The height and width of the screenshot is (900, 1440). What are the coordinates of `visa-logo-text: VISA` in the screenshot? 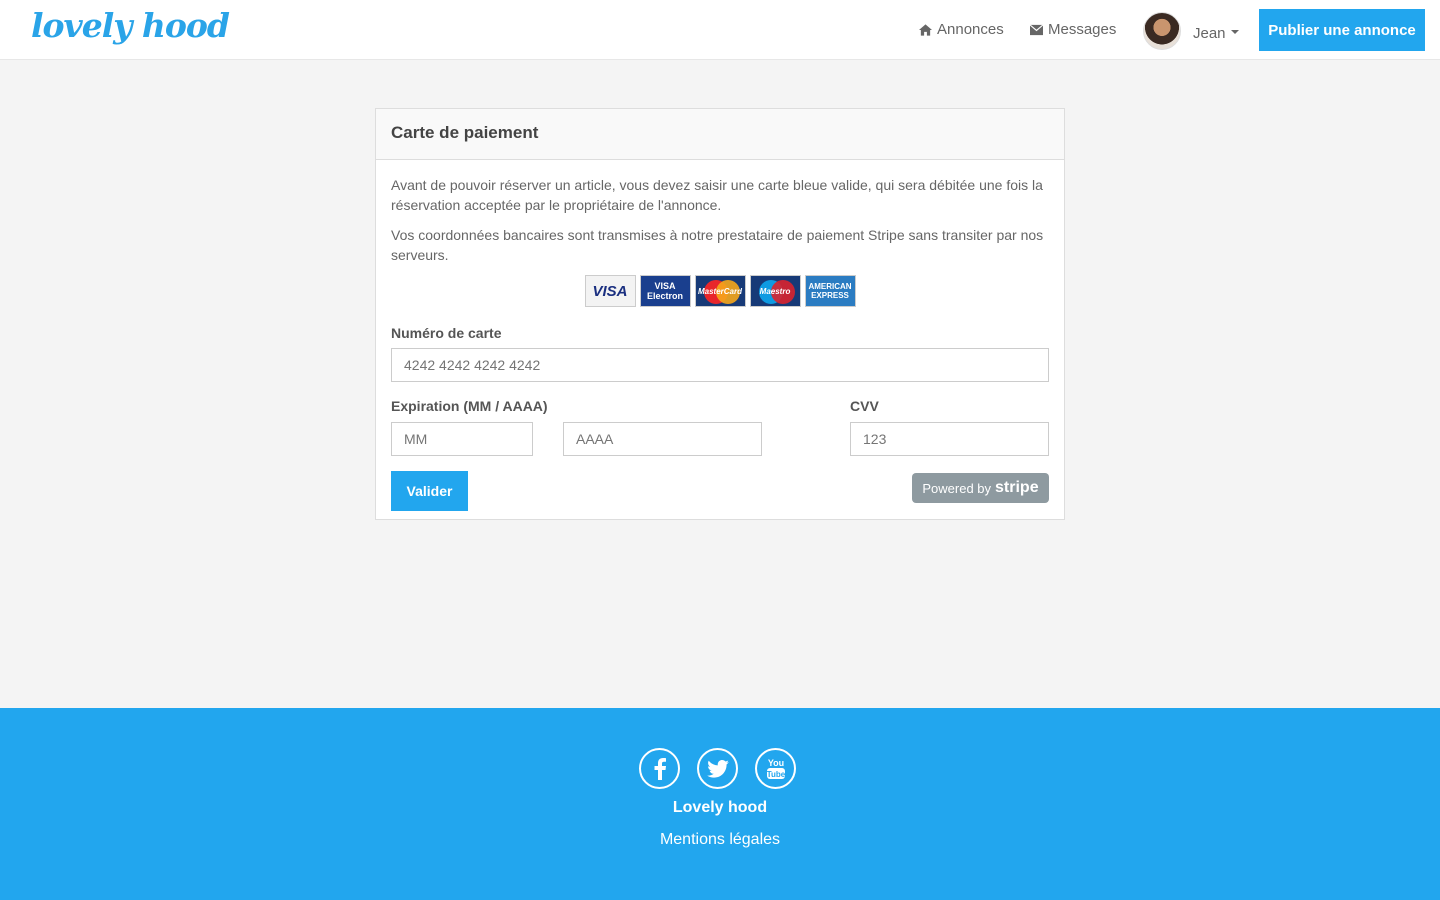 It's located at (610, 291).